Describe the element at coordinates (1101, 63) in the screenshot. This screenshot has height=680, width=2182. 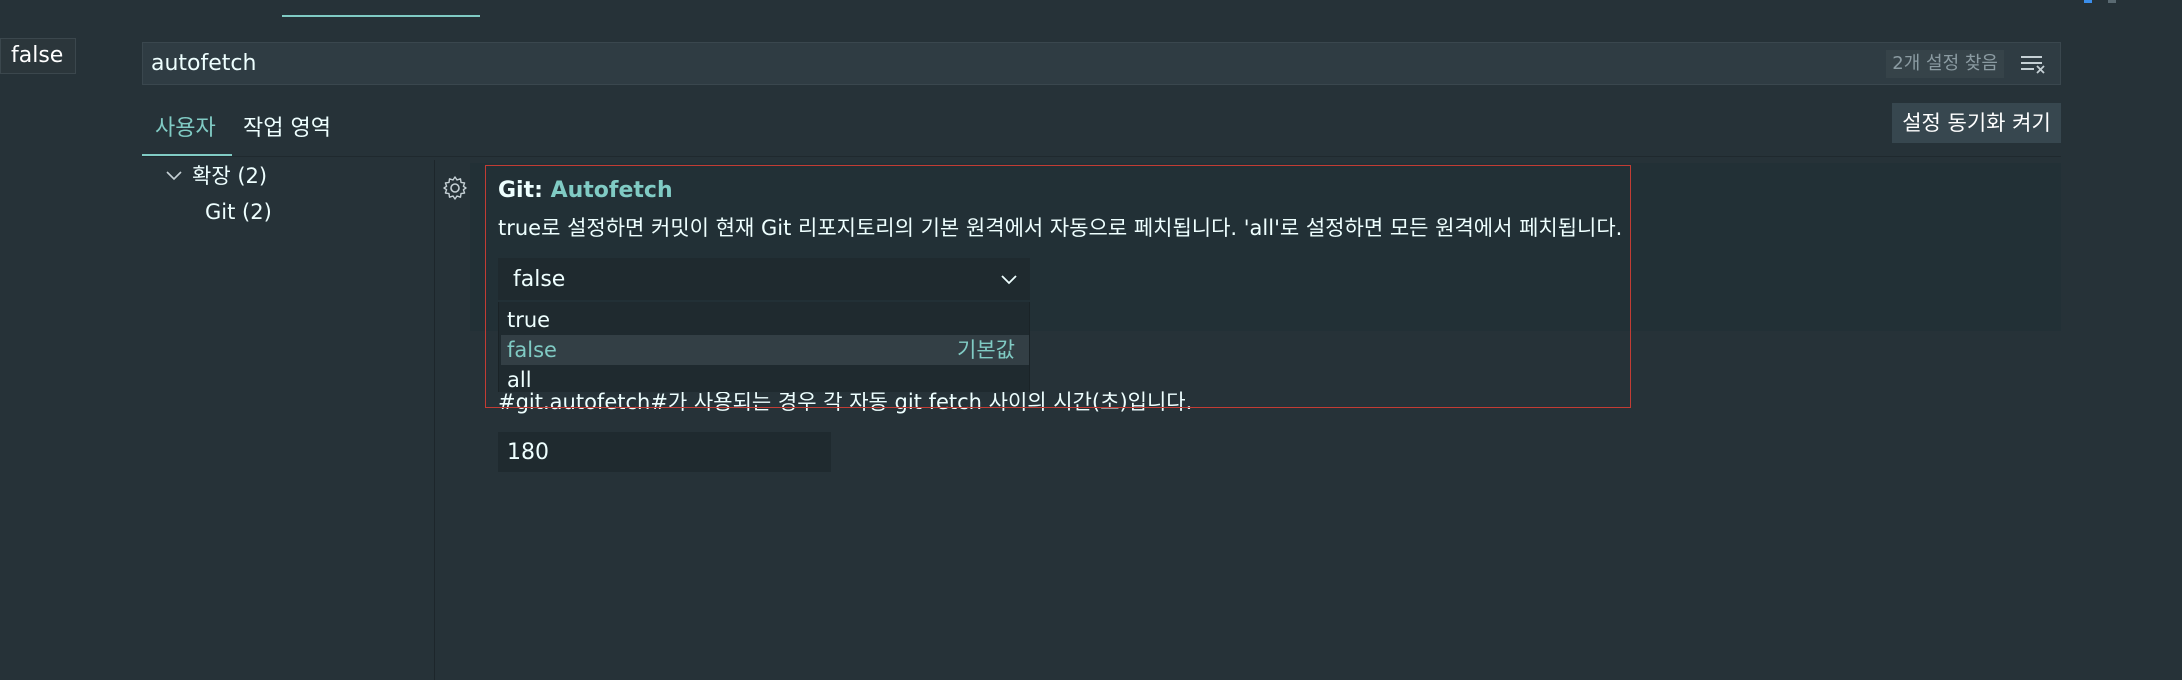
I see `settings-search-input: autofetch 2개 설정 찾음` at that location.